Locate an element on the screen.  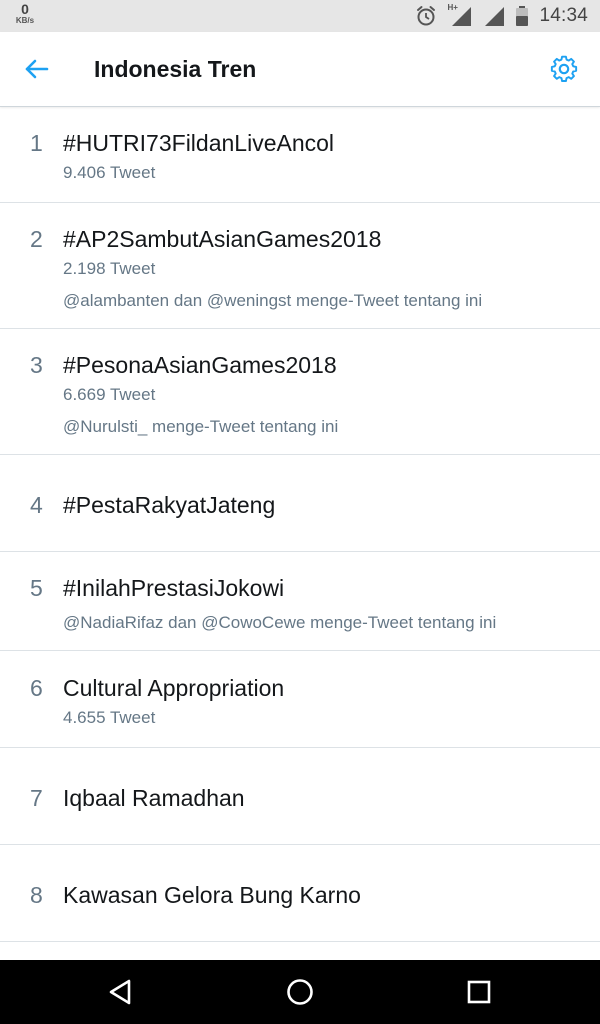
trend-rank: 3 is located at coordinates (36, 365).